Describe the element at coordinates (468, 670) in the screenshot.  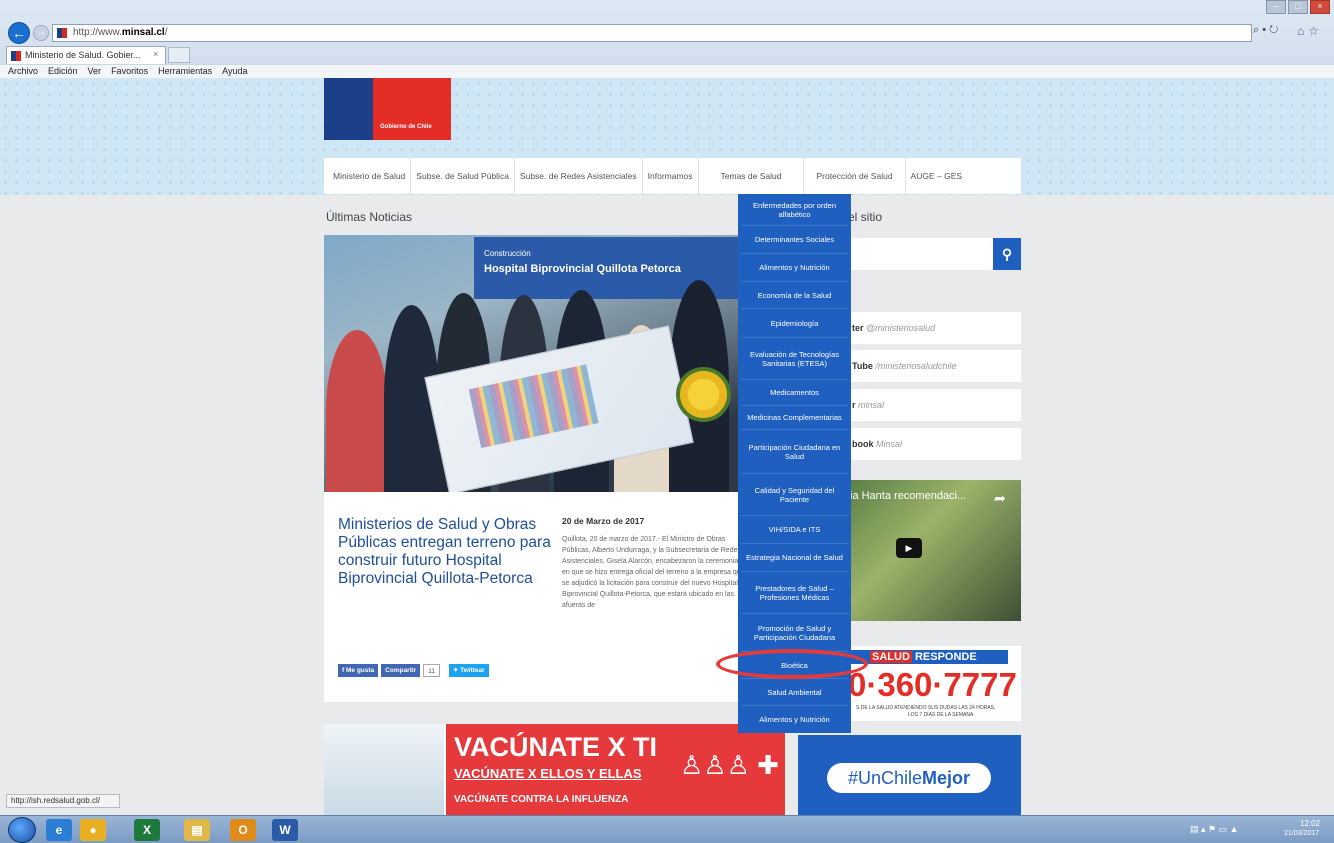
I see `twitter-button: ✦ Twittear` at that location.